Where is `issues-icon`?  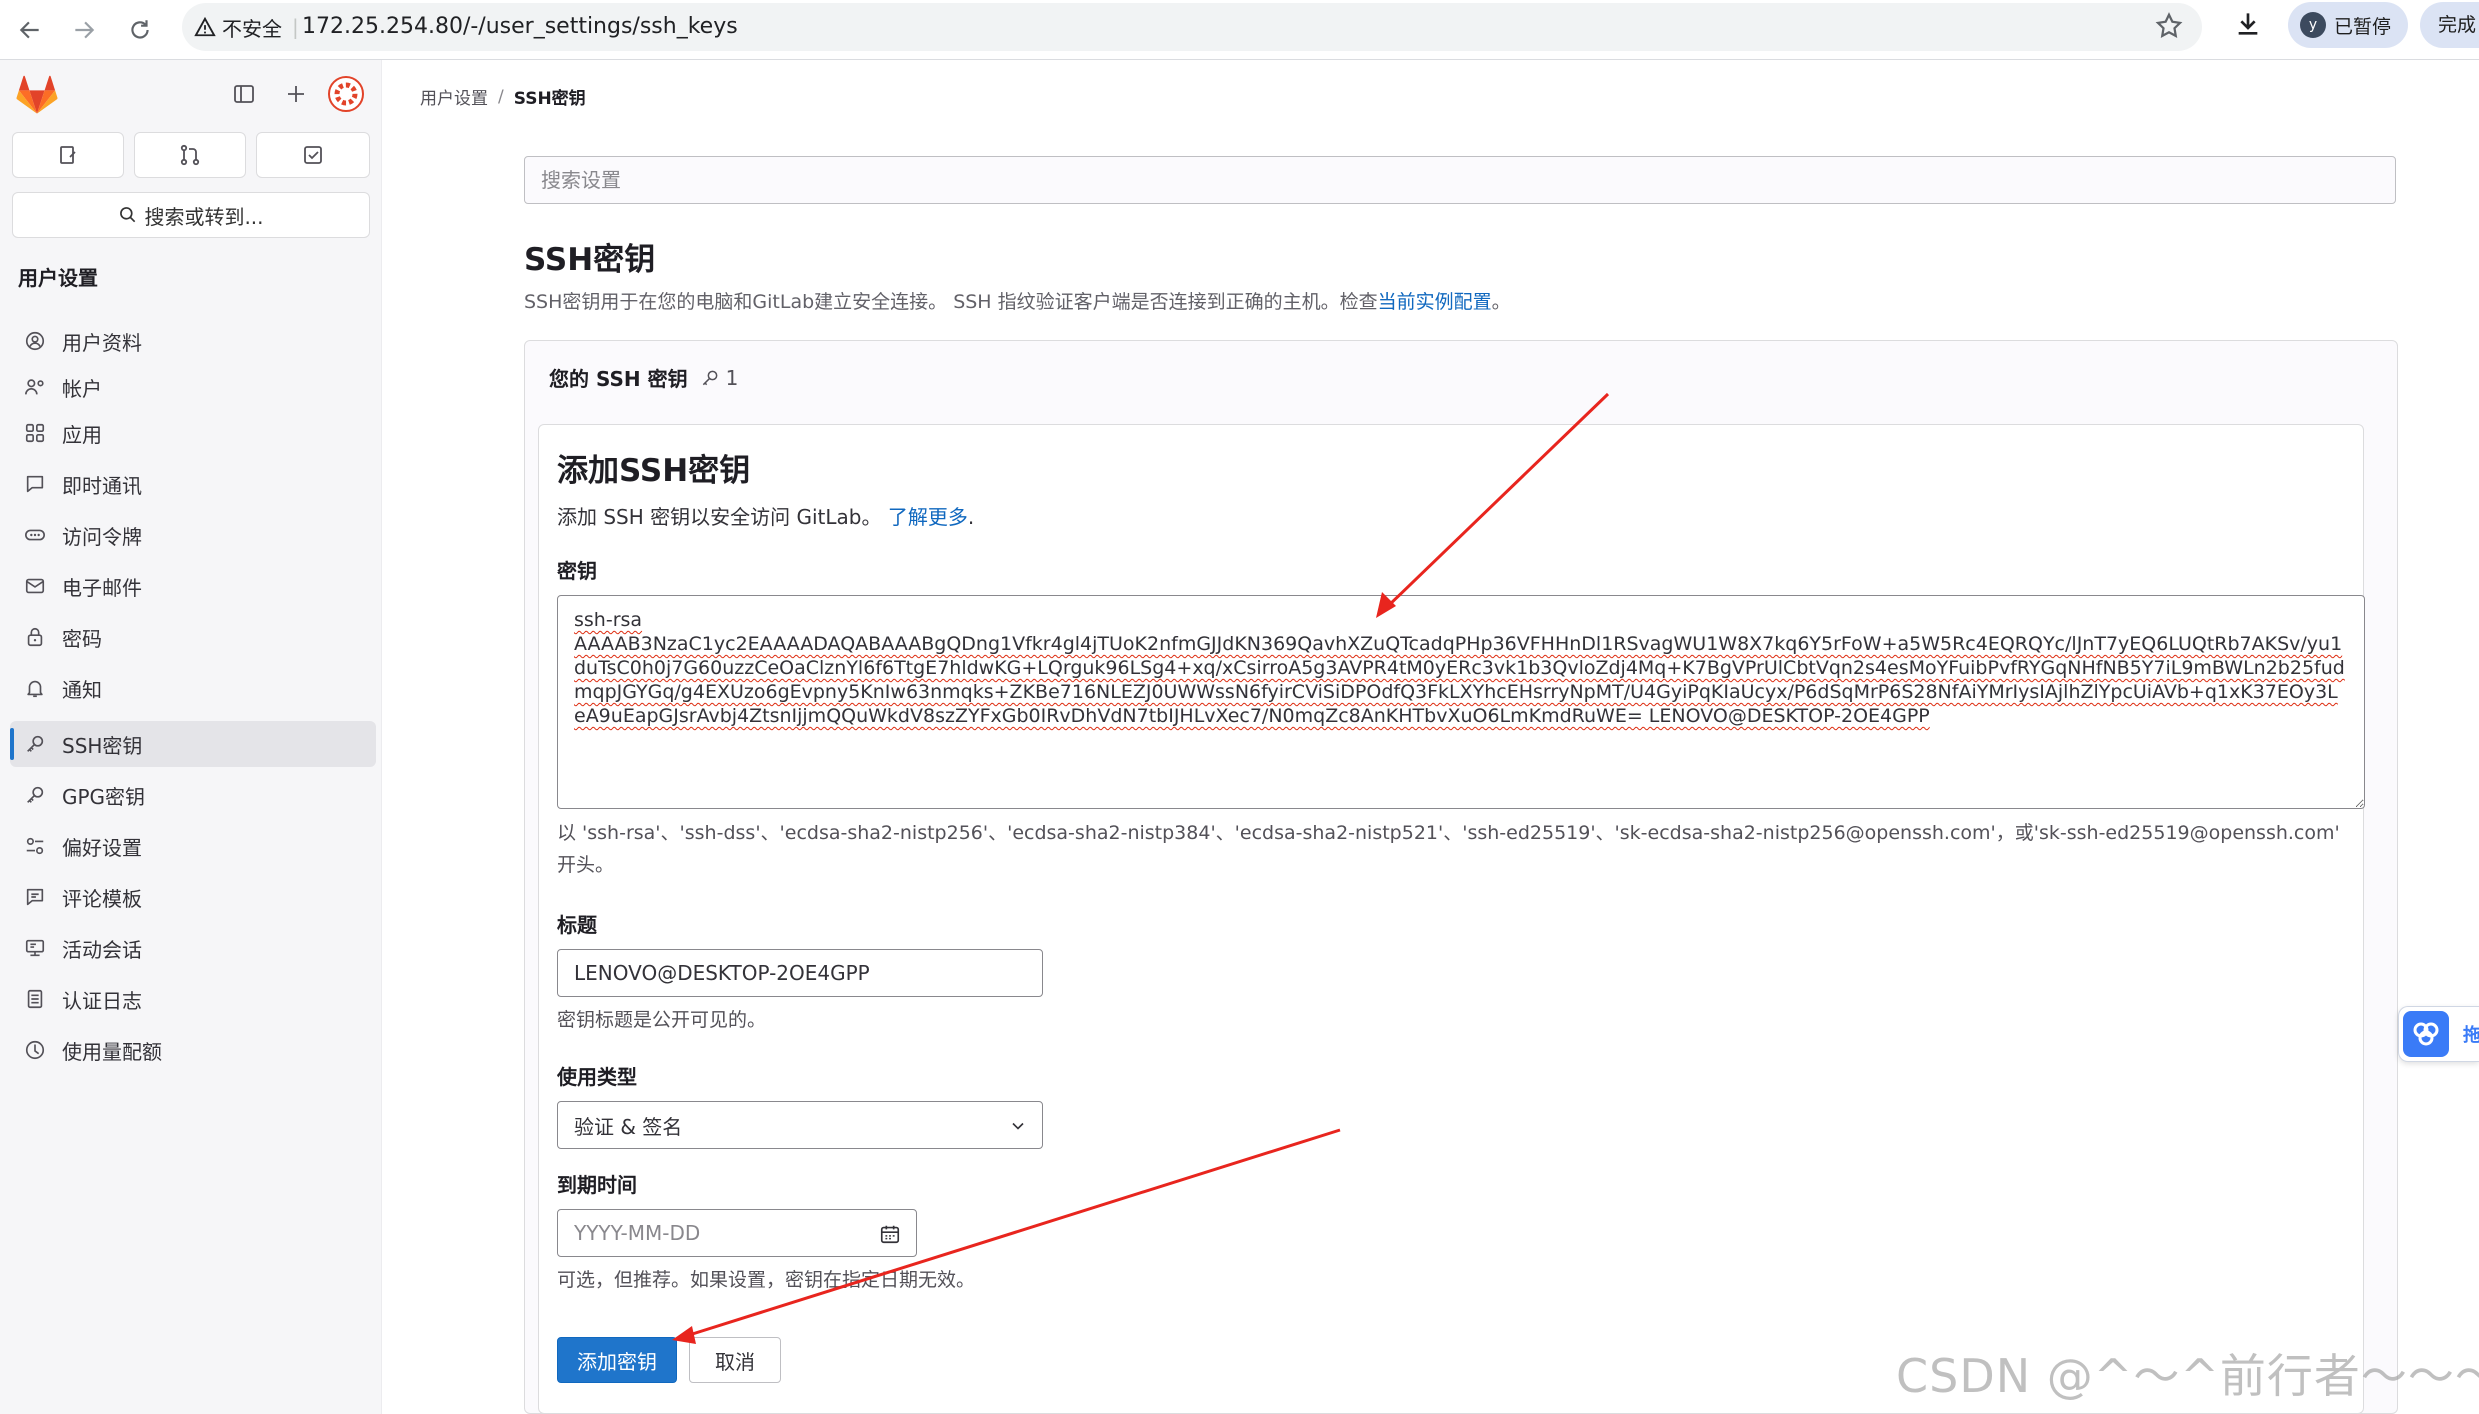
issues-icon is located at coordinates (68, 155).